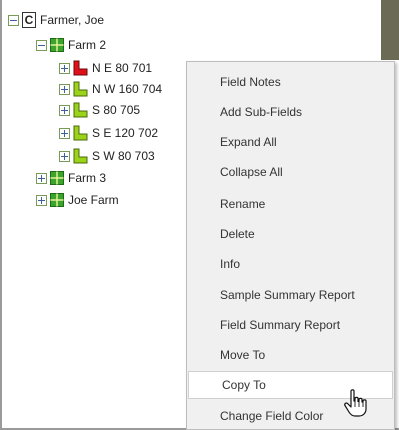  I want to click on tree-node-label: S 80 705, so click(116, 110).